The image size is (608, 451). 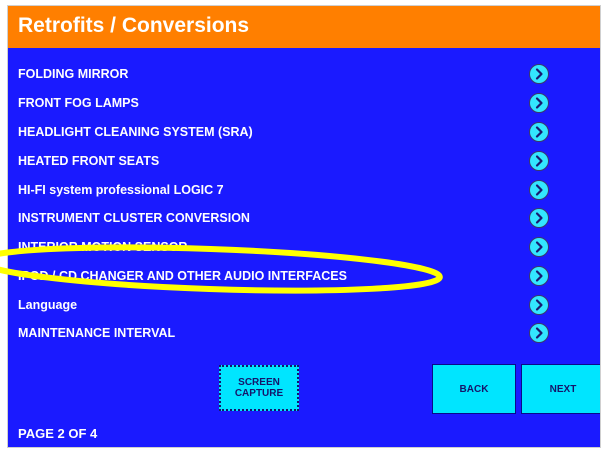 I want to click on screen-capture-label-line1: SCREEN, so click(x=259, y=382).